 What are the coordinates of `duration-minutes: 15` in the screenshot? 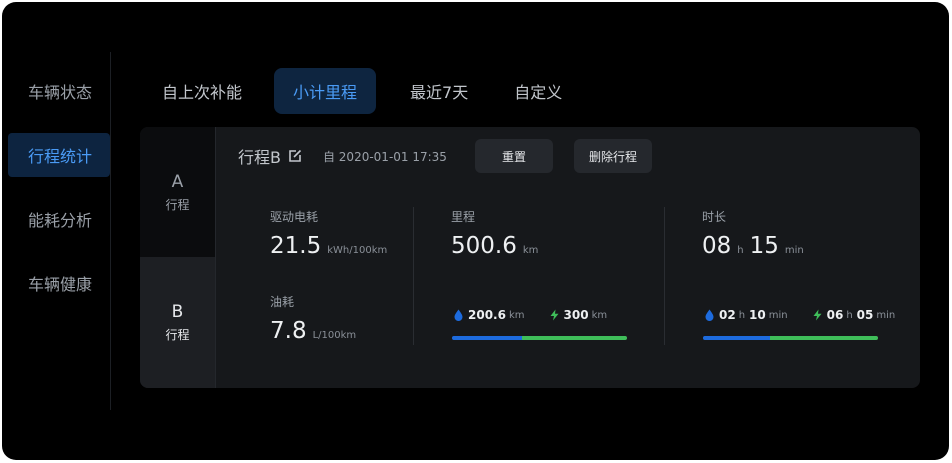 It's located at (764, 246).